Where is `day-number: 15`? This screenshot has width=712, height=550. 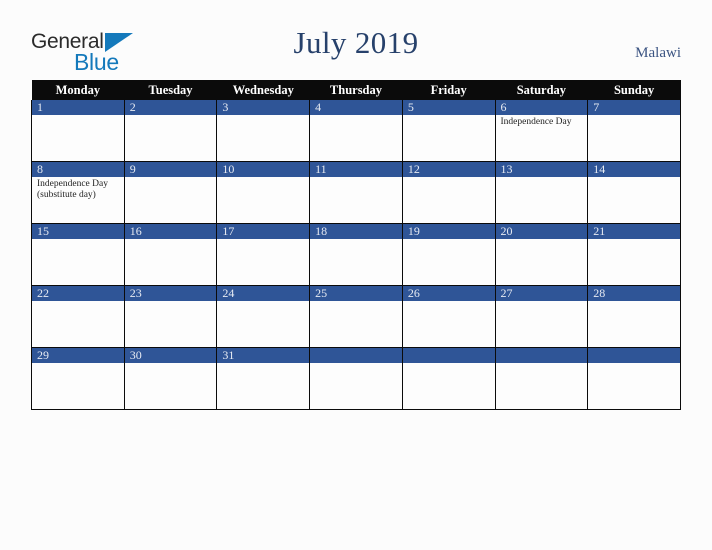 day-number: 15 is located at coordinates (78, 231).